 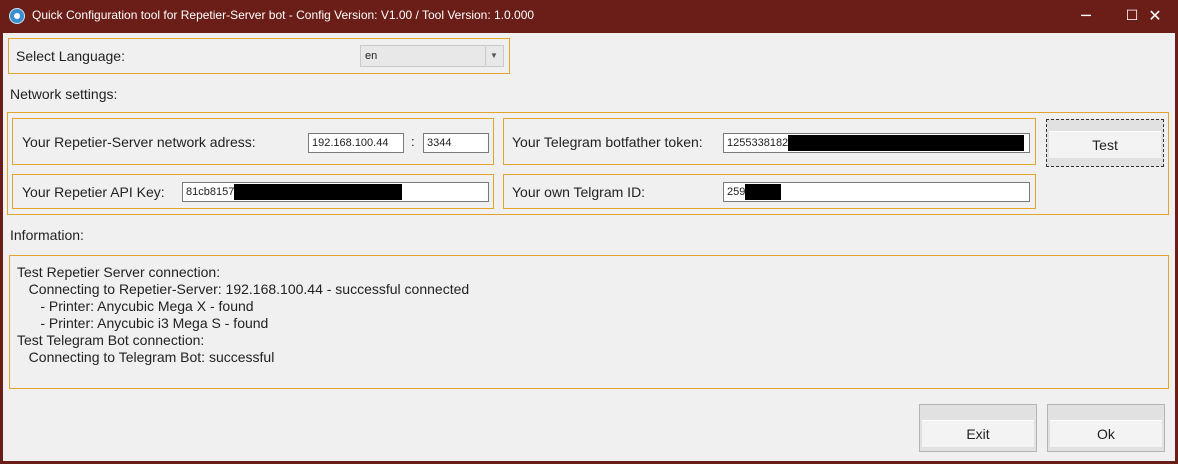 What do you see at coordinates (111, 340) in the screenshot?
I see `info-line: Test Telegram Bot connection:` at bounding box center [111, 340].